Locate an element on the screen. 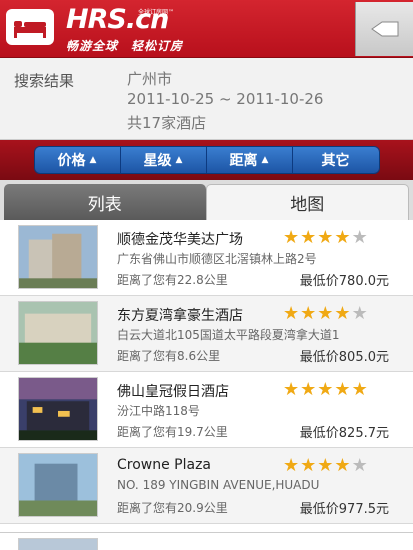  summary-label: 搜索结果 is located at coordinates (44, 81).